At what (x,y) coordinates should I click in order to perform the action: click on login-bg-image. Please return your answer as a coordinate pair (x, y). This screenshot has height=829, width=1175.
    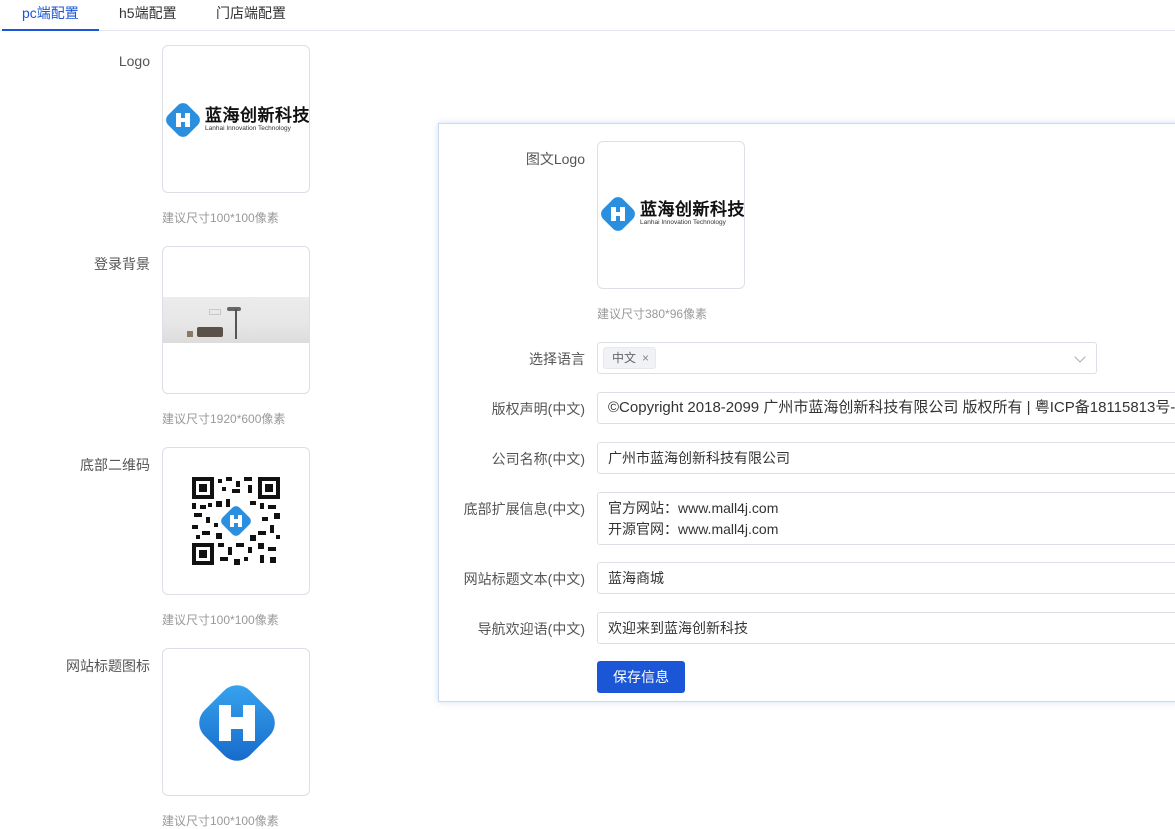
    Looking at the image, I should click on (236, 320).